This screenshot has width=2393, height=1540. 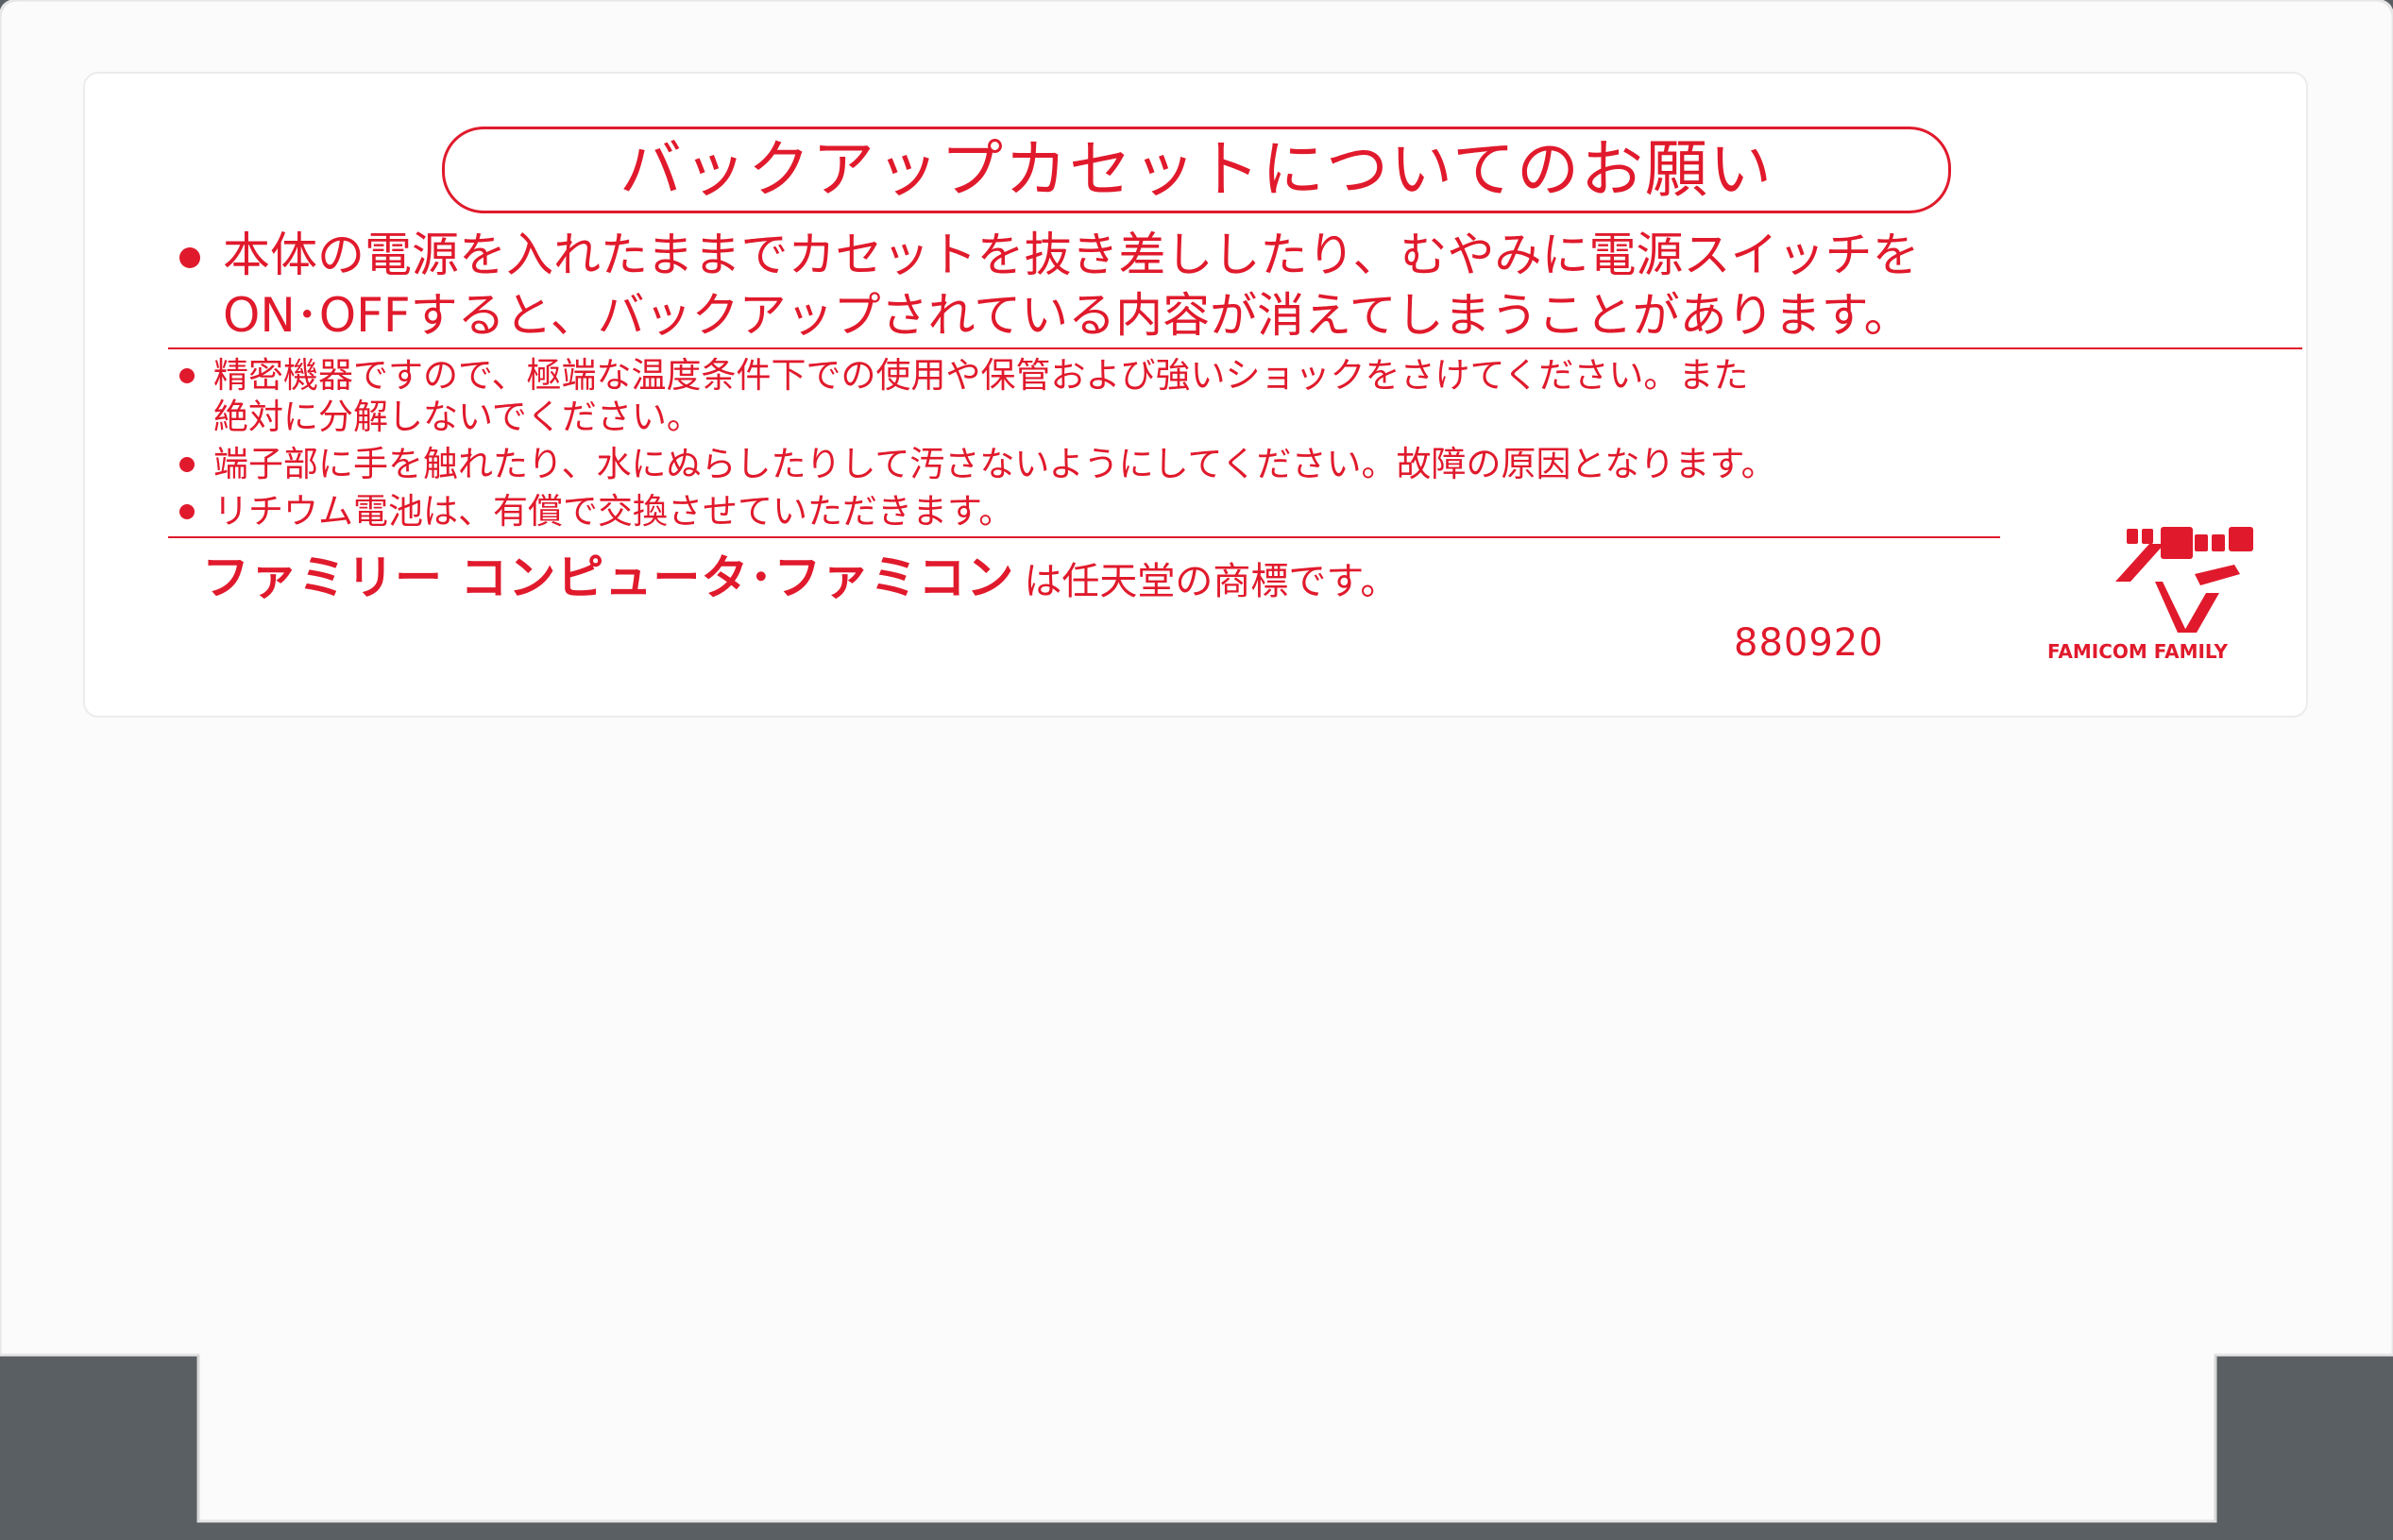 I want to click on trademark-text: は任天堂の商標です。, so click(x=1211, y=581).